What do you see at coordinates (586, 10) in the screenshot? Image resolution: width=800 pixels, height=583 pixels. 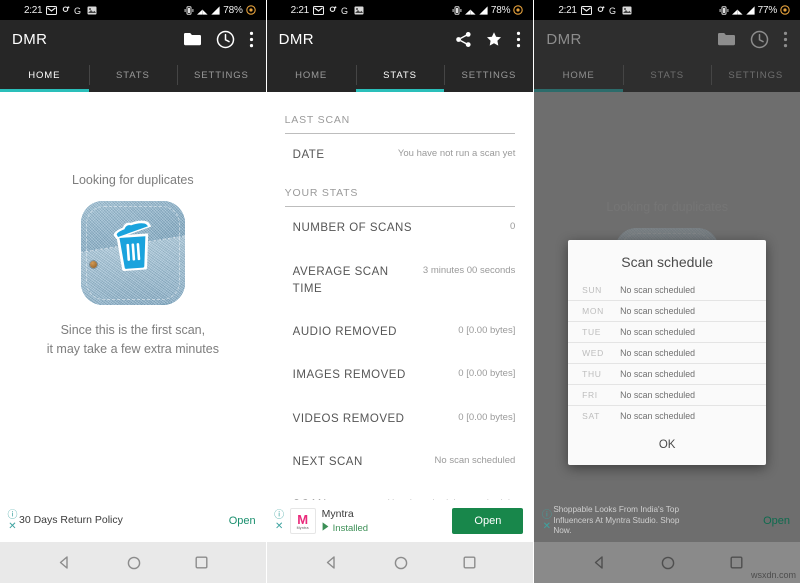 I see `status-bar-left: 2:21 G` at bounding box center [586, 10].